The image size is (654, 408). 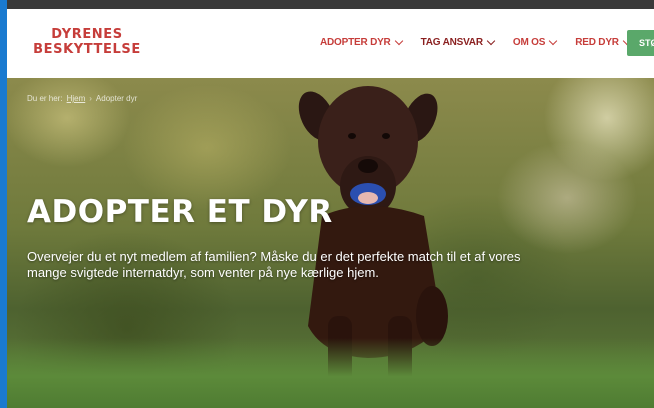 I want to click on nav-item-label: TAG ANSVAR, so click(x=451, y=42).